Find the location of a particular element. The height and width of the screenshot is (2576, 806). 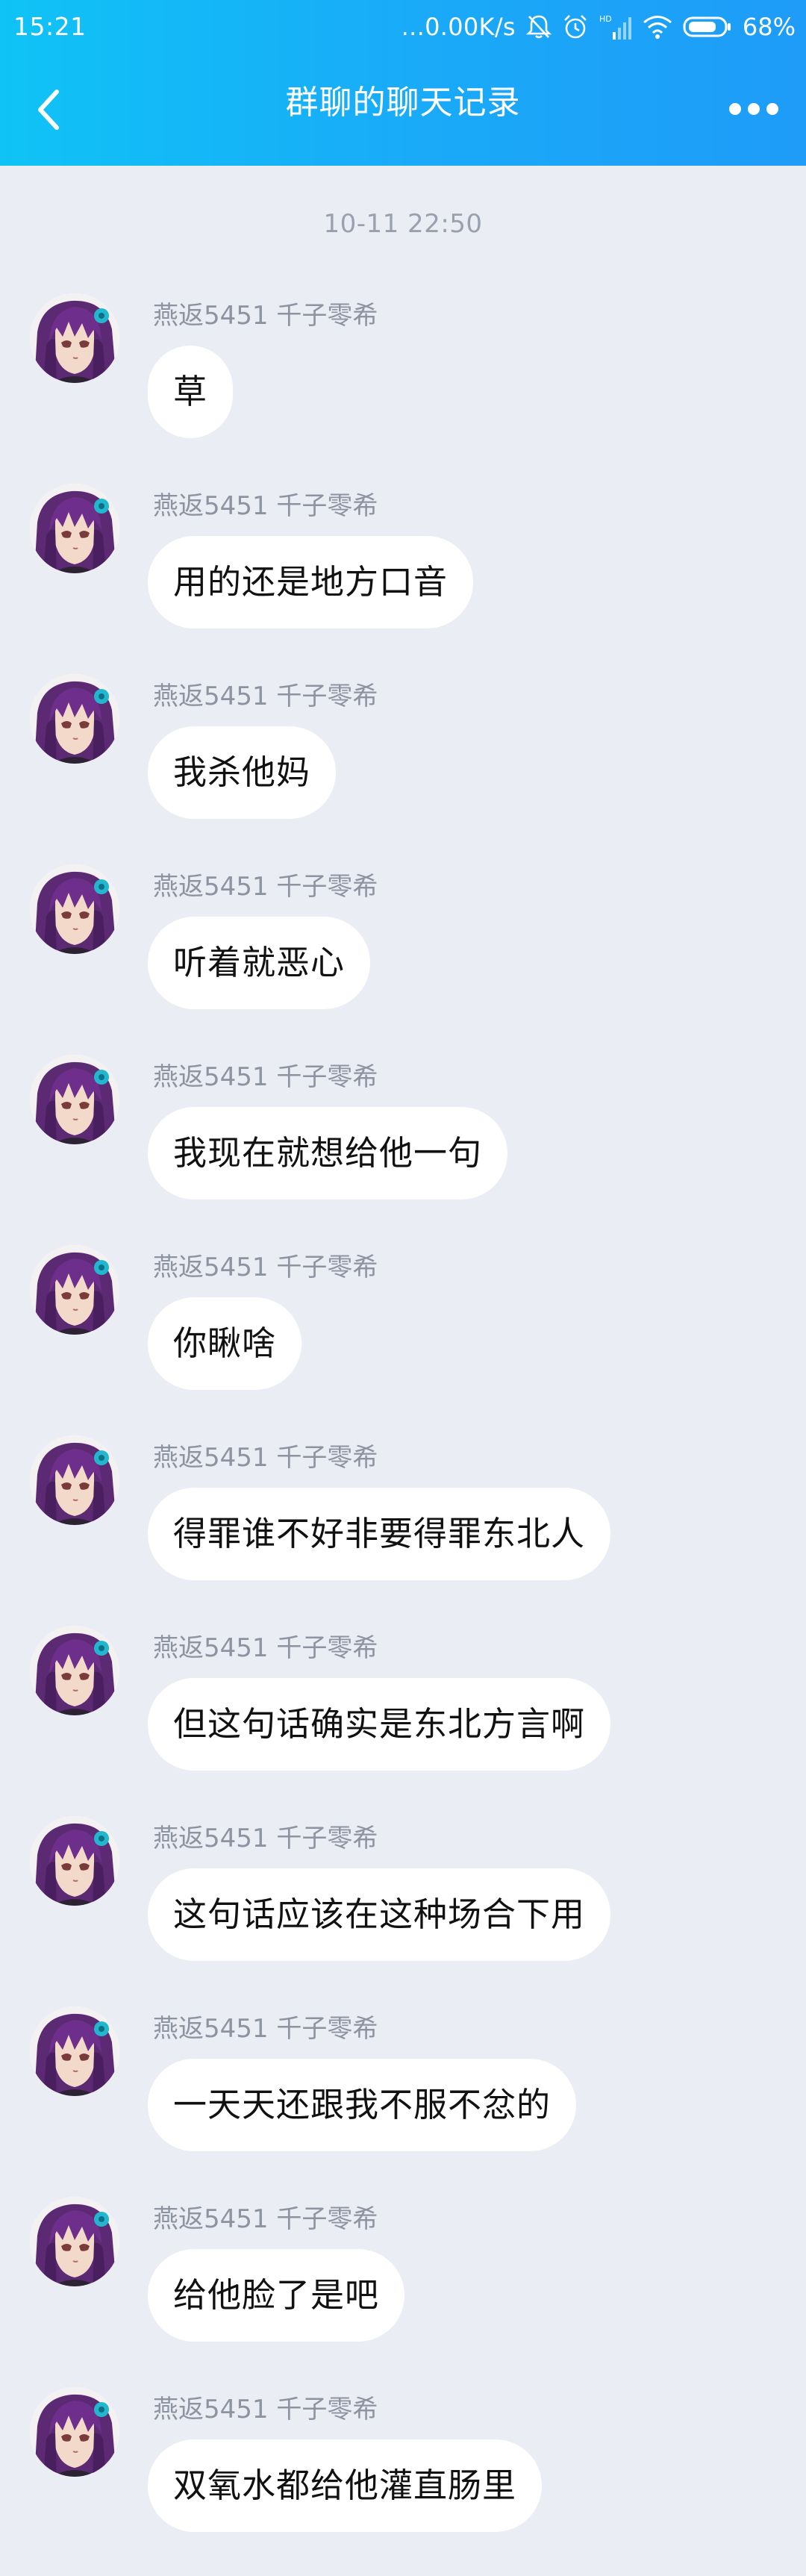

message-bubble: 听着就恶心 is located at coordinates (259, 963).